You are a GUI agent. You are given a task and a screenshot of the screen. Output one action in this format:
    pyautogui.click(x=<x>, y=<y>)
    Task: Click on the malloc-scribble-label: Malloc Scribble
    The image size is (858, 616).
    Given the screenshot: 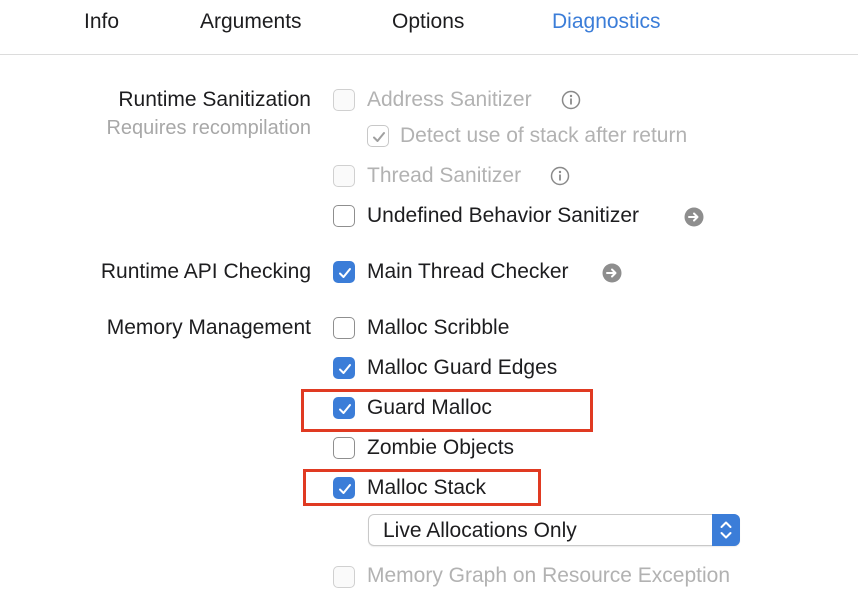 What is the action you would take?
    pyautogui.click(x=438, y=327)
    